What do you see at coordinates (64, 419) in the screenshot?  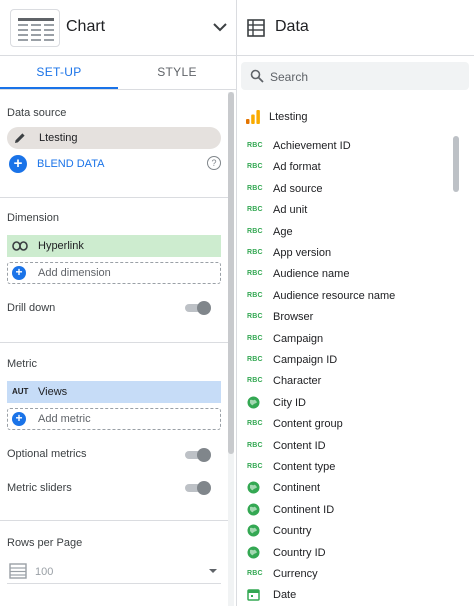 I see `add-metric-label: Add metric` at bounding box center [64, 419].